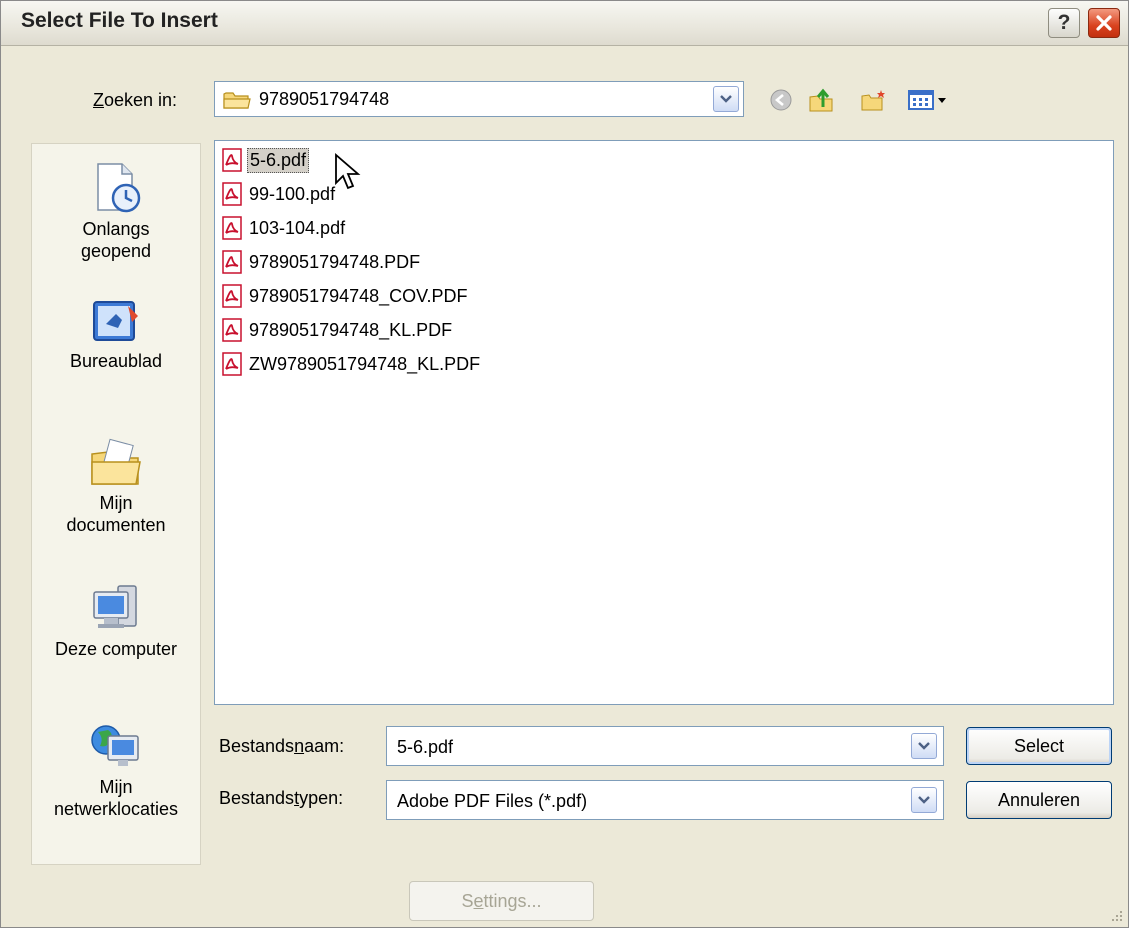 The height and width of the screenshot is (930, 1131). What do you see at coordinates (348, 171) in the screenshot?
I see `mouse-cursor-icon` at bounding box center [348, 171].